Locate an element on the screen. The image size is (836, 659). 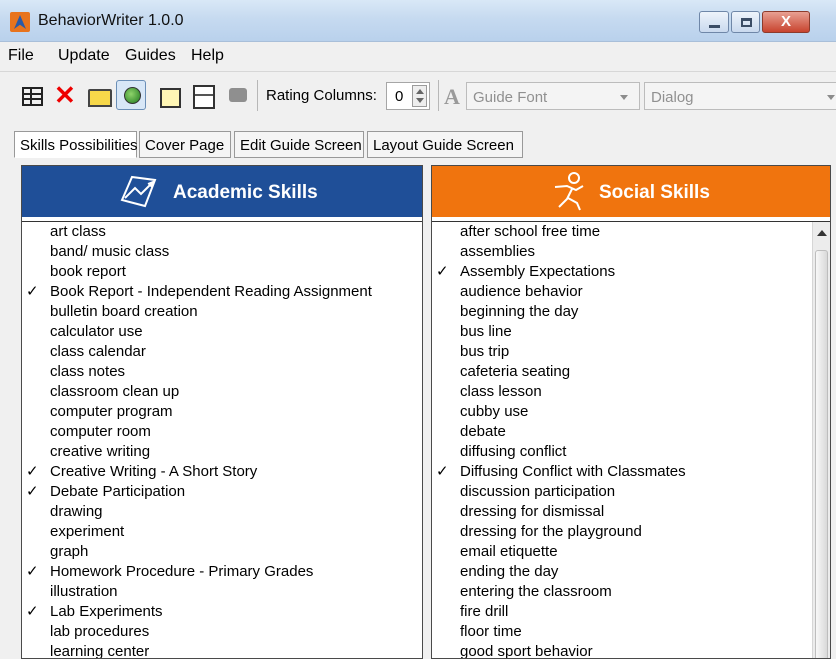
list-item: good sport behavior is located at coordinates (631, 650).